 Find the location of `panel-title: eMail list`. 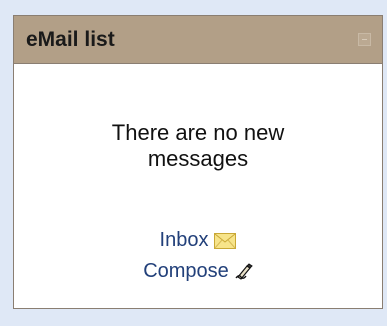

panel-title: eMail list is located at coordinates (70, 39).